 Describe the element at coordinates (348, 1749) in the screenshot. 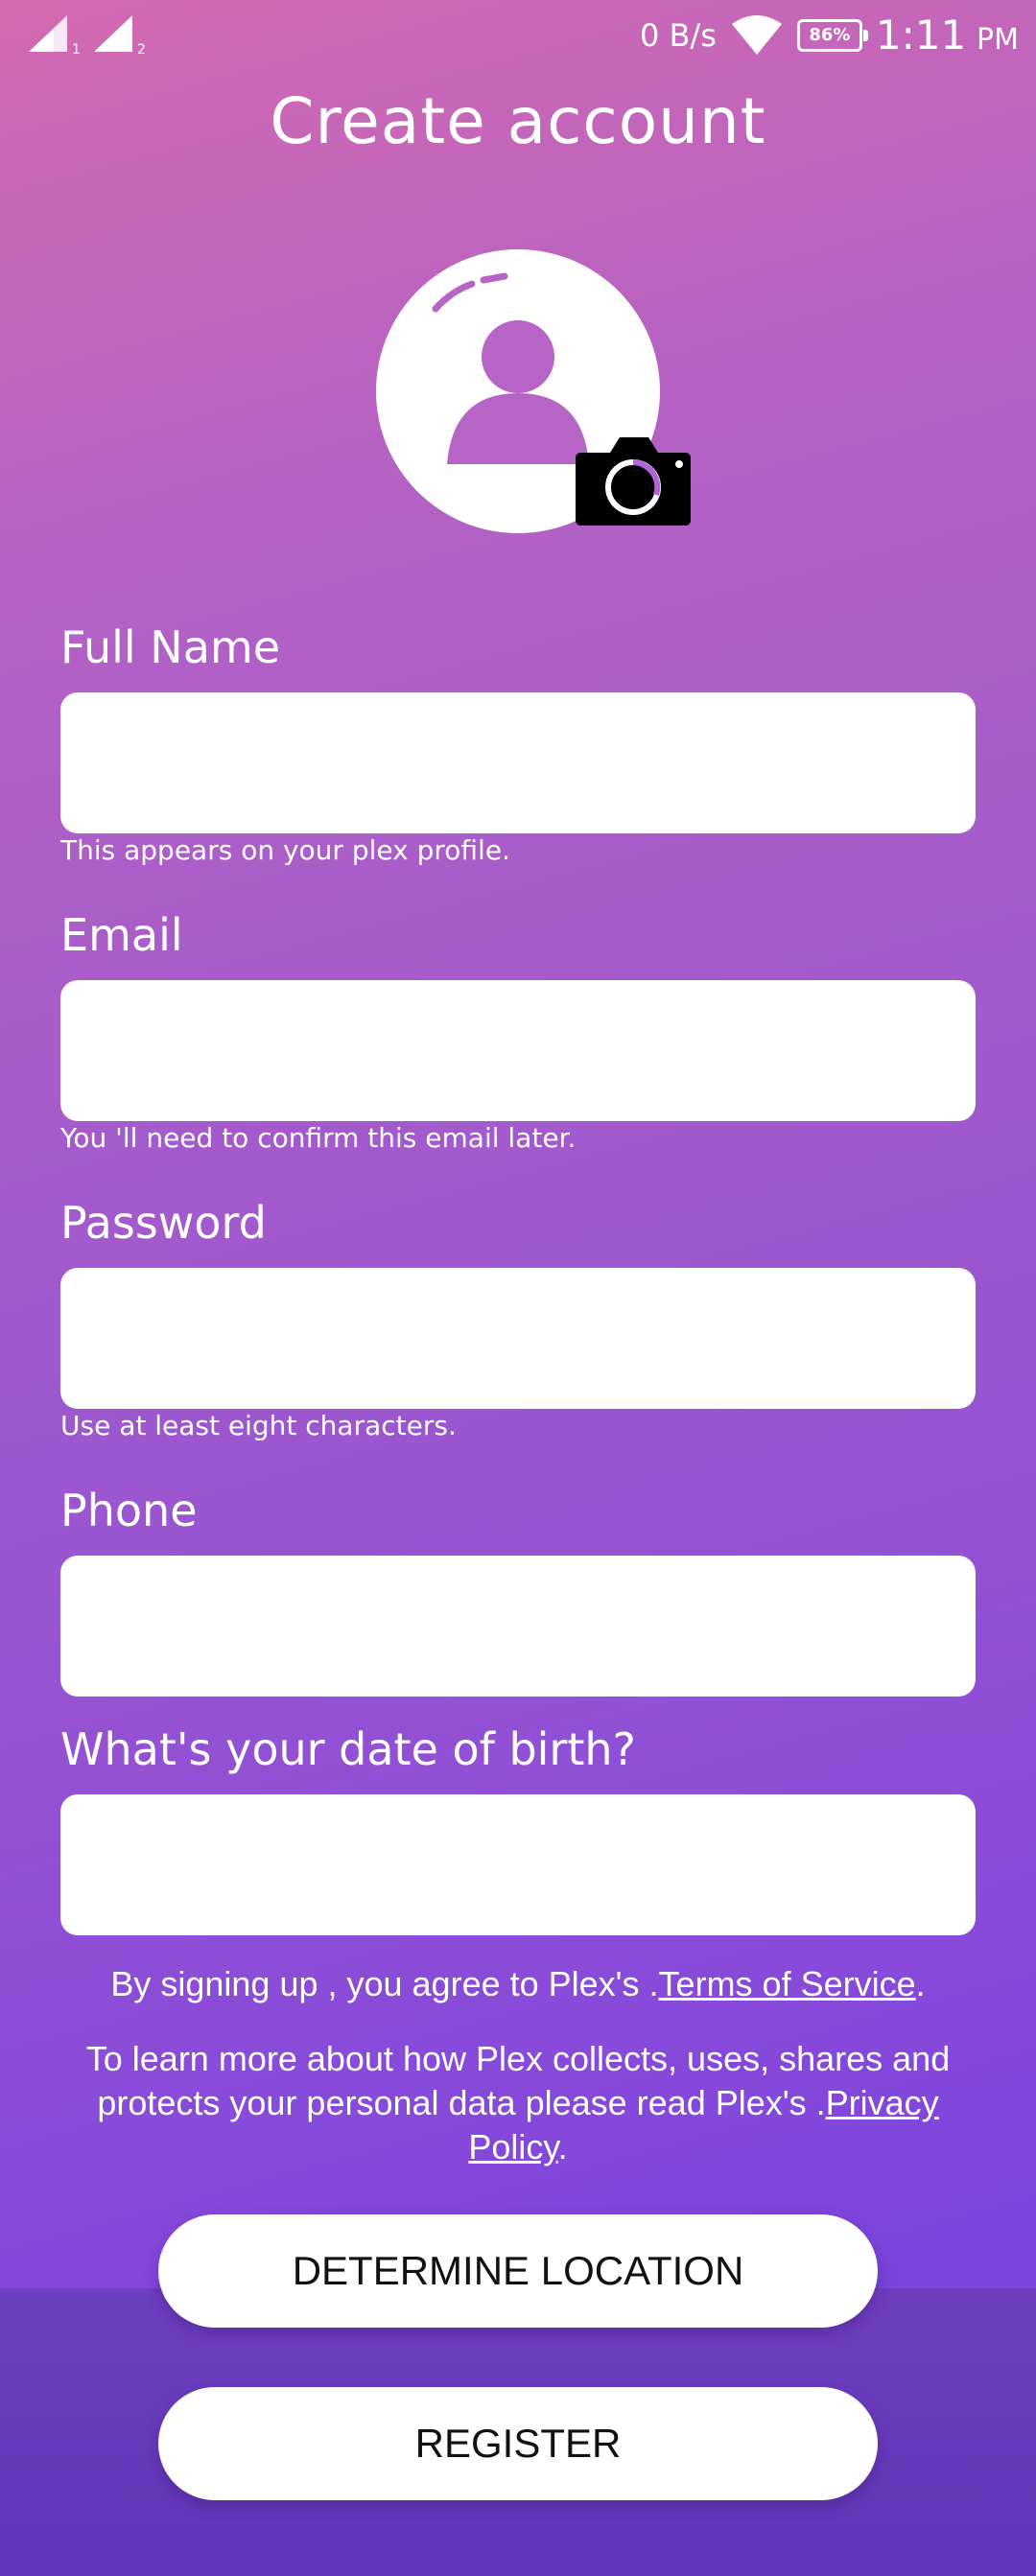

I see `dob-label: What's your date of birth?` at that location.